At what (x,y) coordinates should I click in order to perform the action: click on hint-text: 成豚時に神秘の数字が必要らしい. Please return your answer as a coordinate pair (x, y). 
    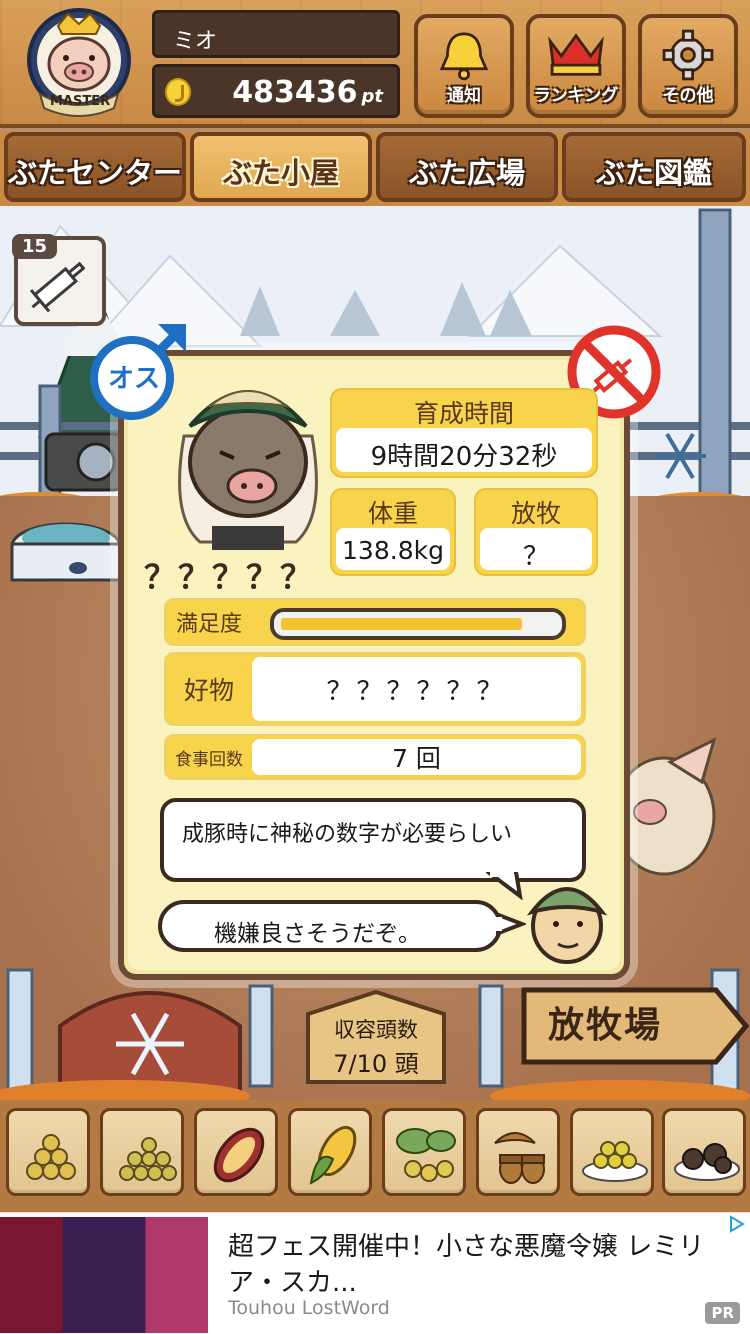
    Looking at the image, I should click on (347, 834).